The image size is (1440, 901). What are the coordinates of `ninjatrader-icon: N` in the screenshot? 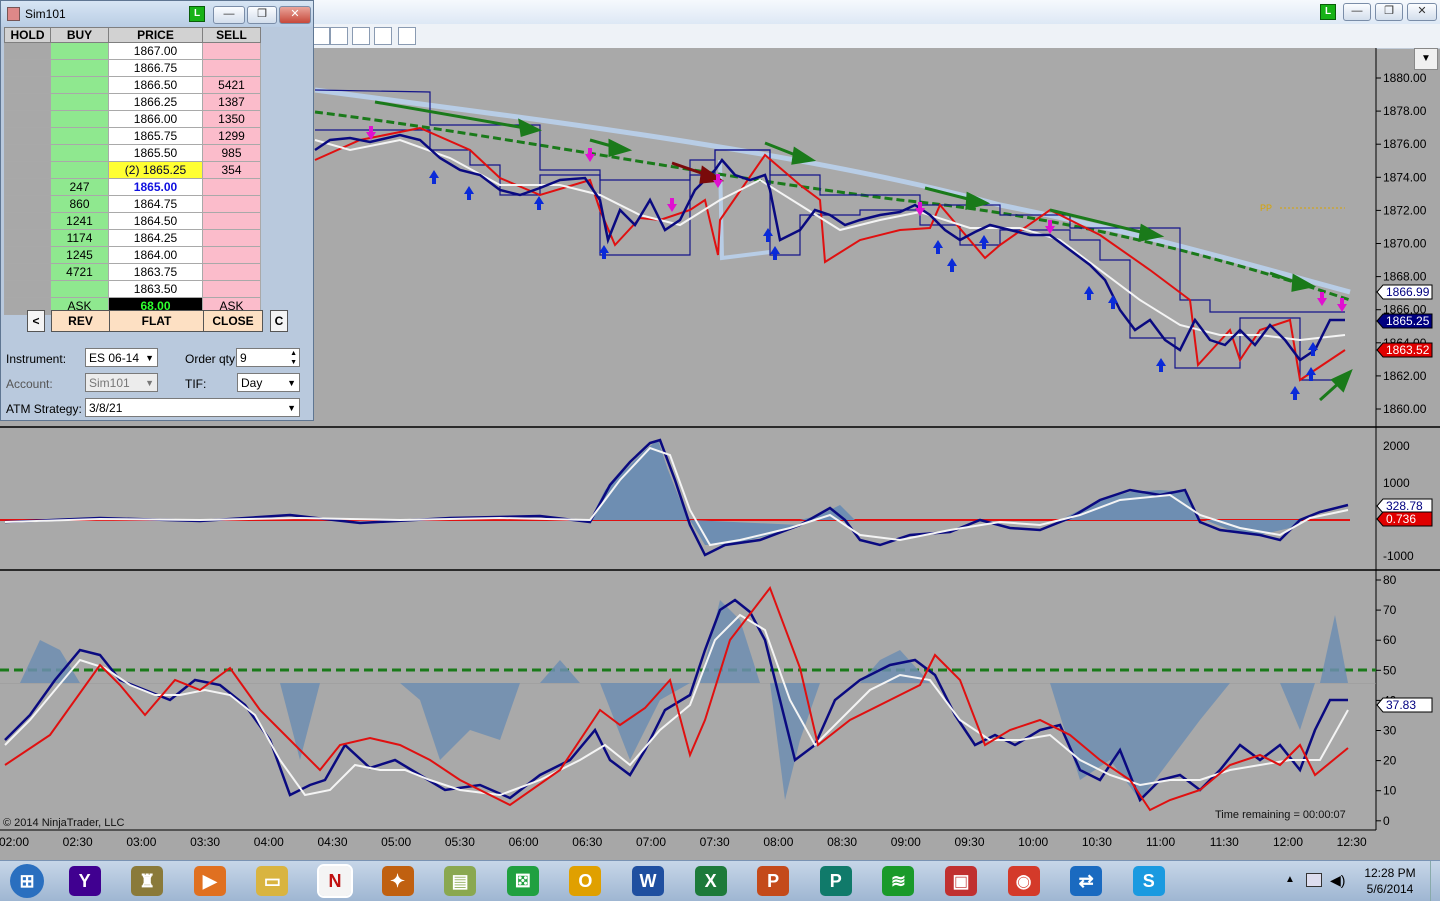 It's located at (335, 881).